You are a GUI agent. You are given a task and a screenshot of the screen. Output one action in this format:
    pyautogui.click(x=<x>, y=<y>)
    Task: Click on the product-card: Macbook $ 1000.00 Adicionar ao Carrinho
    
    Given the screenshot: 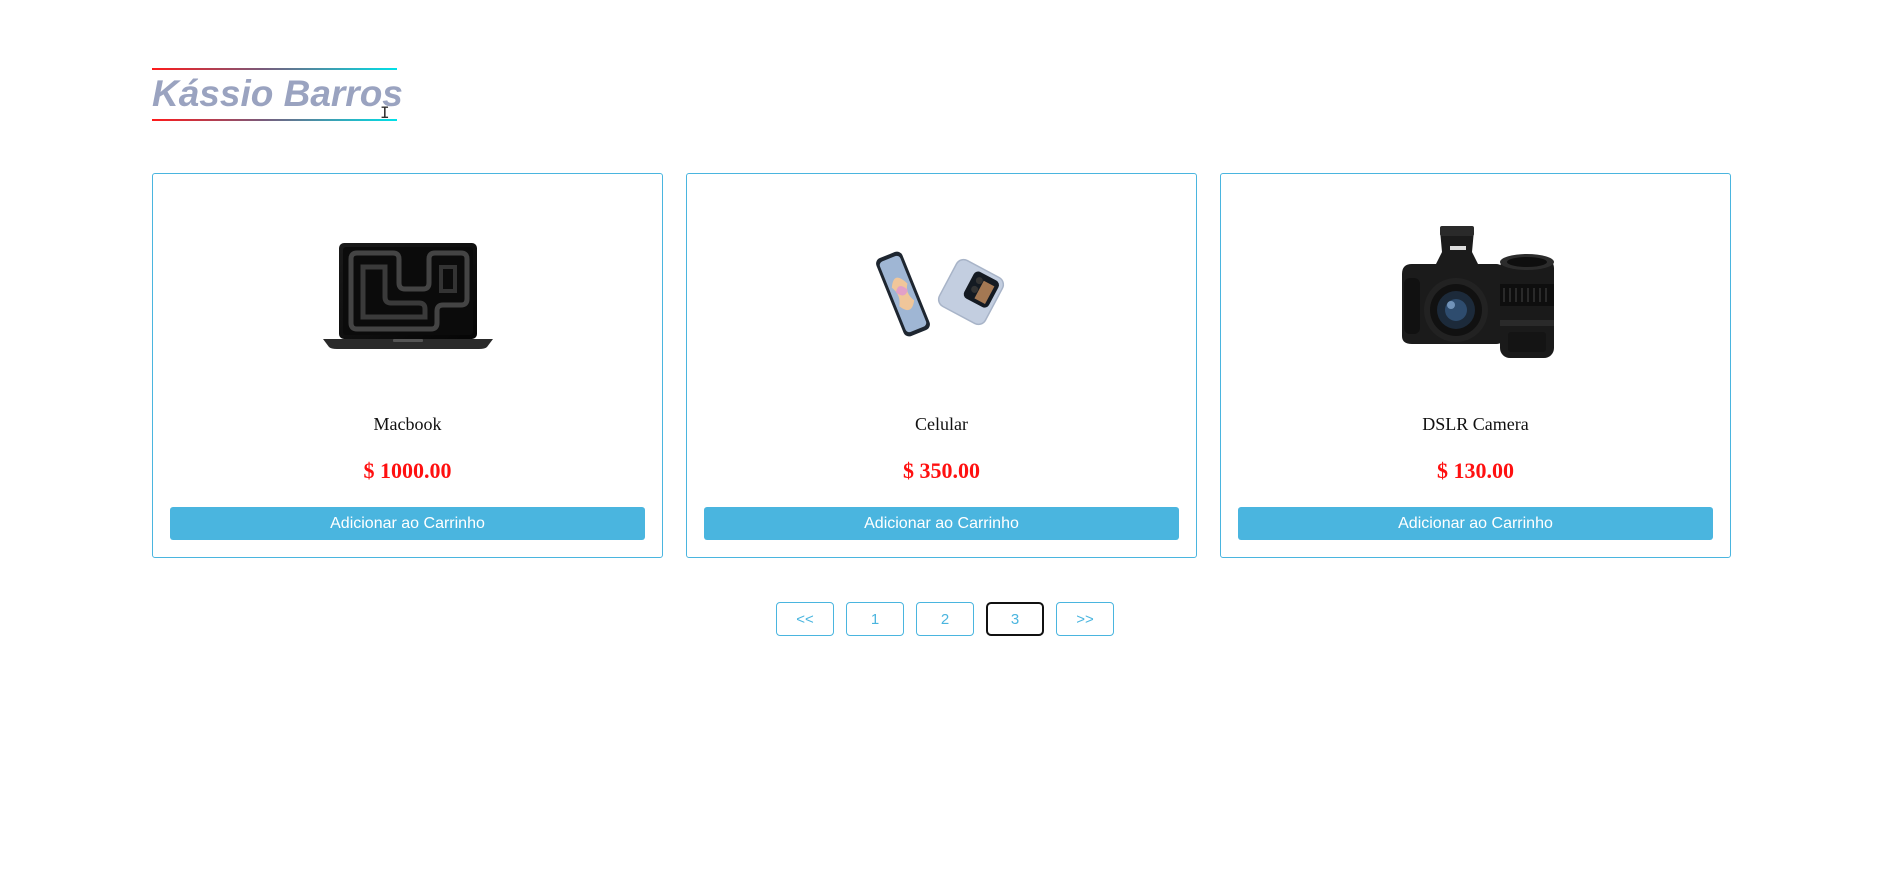 What is the action you would take?
    pyautogui.click(x=407, y=365)
    